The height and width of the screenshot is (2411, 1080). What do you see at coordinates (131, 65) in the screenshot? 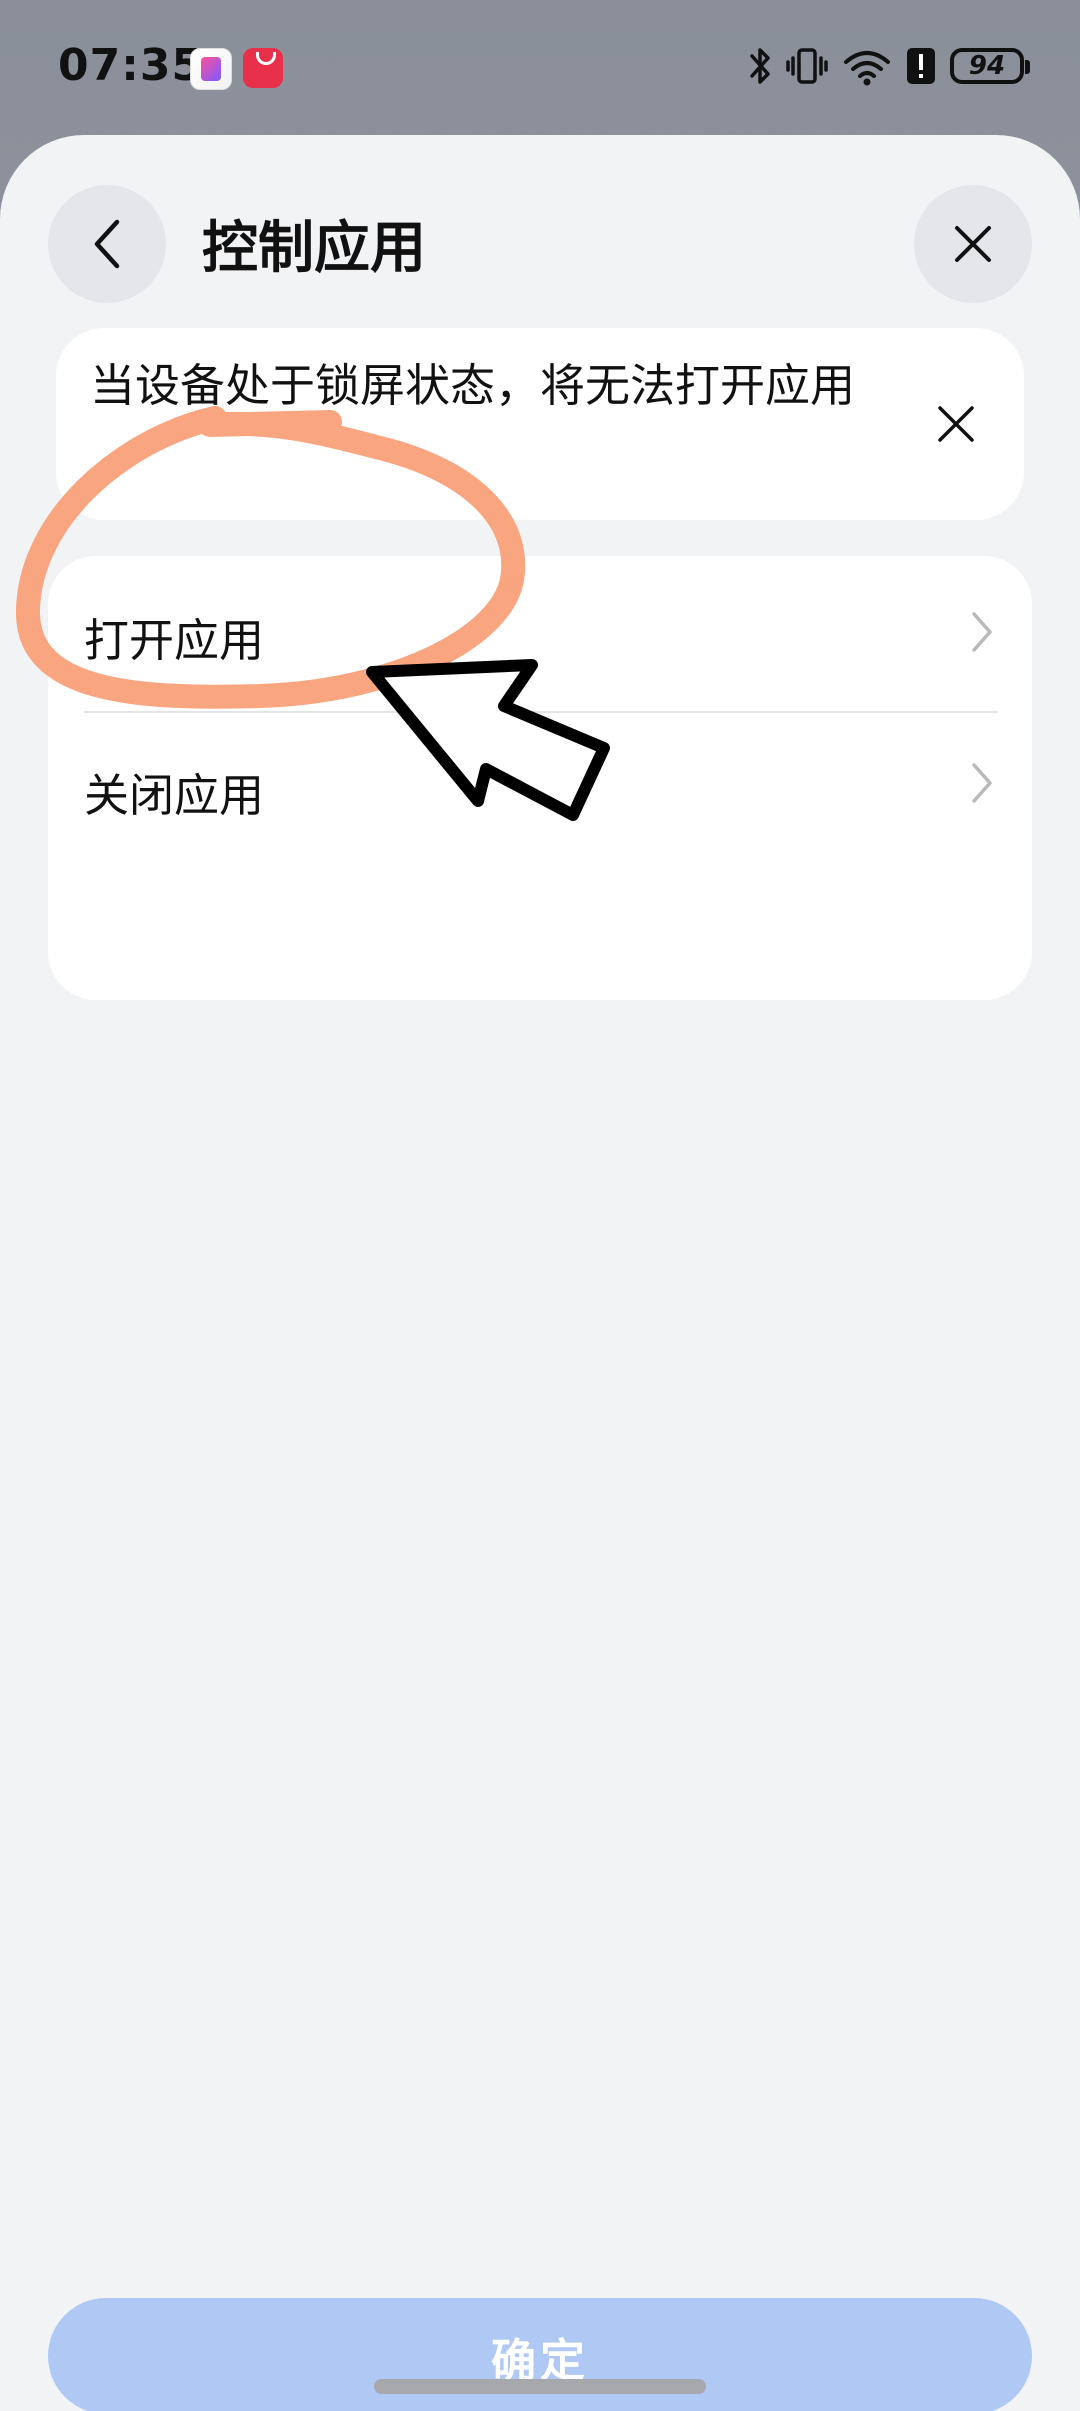
I see `status-time: 07:35` at bounding box center [131, 65].